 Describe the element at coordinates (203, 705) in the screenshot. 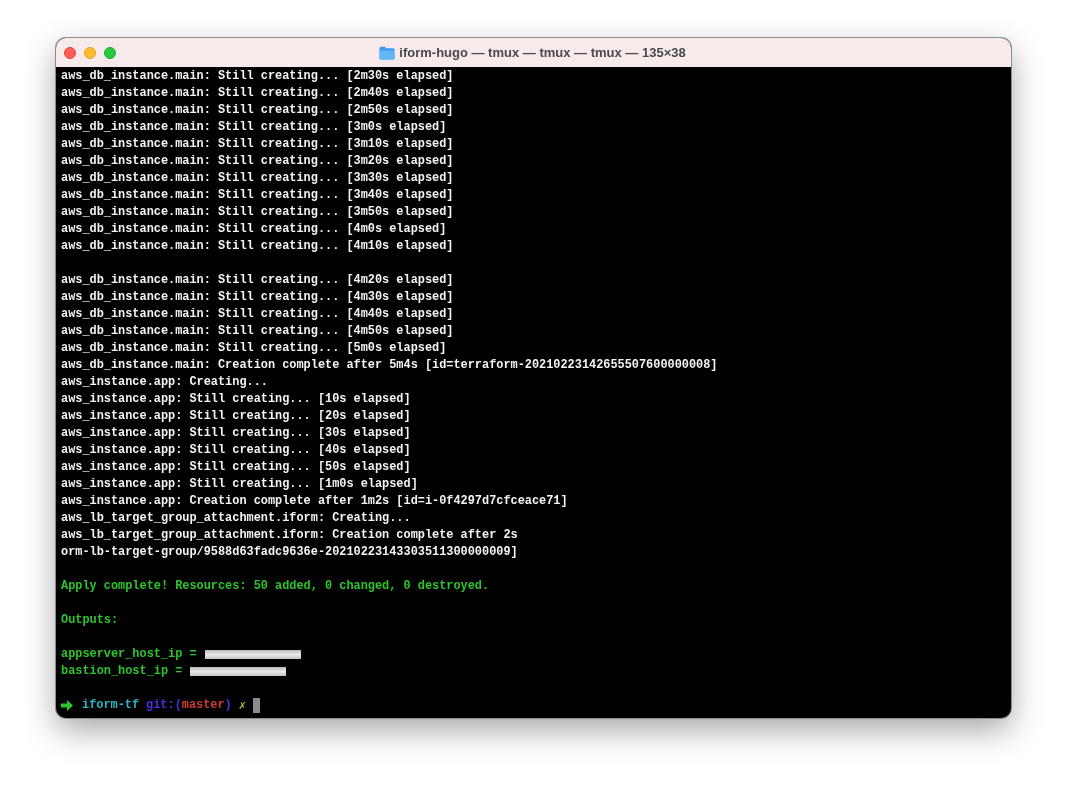

I see `branch-name: master` at that location.